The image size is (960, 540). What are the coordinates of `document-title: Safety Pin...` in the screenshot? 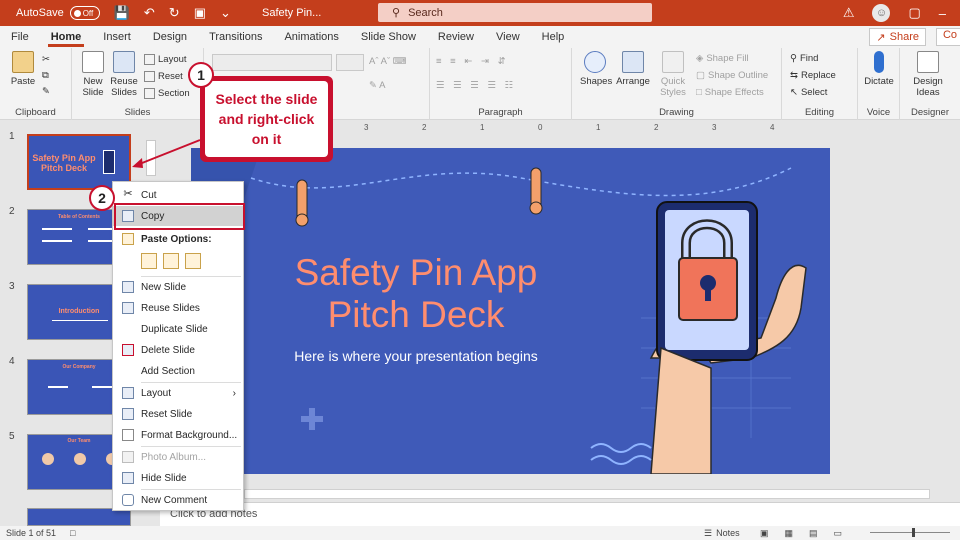 It's located at (291, 13).